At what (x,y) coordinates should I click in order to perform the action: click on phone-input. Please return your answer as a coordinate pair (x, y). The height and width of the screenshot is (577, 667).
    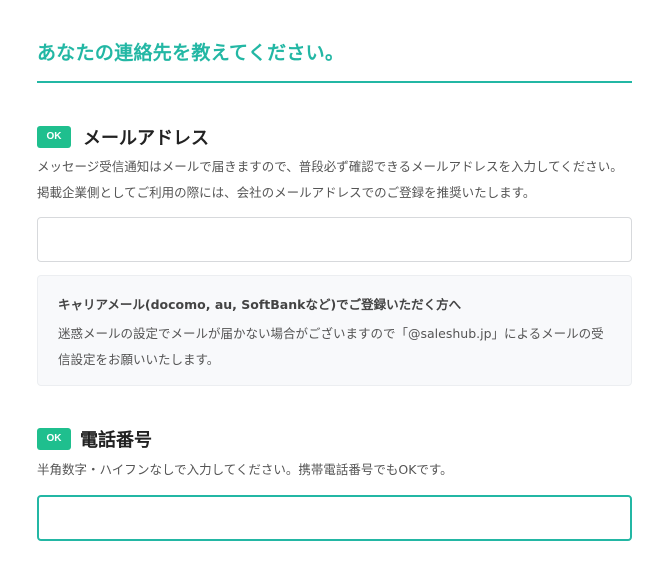
    Looking at the image, I should click on (334, 518).